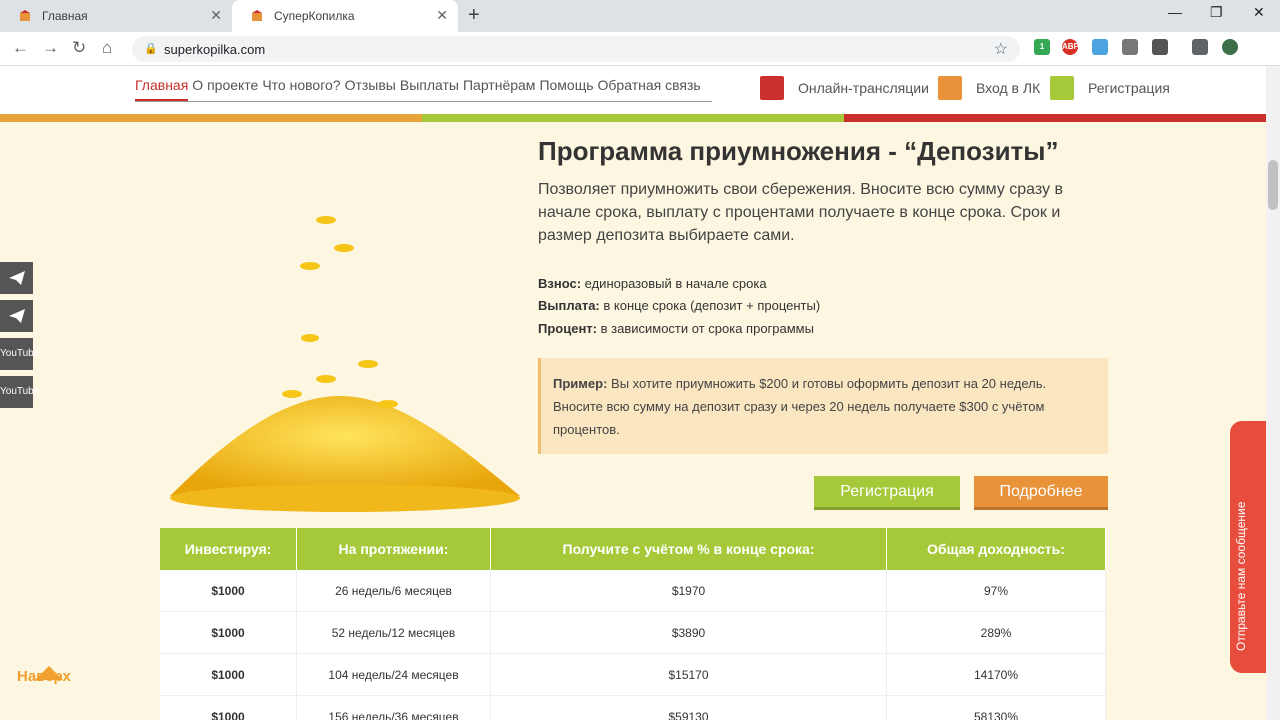 Image resolution: width=1280 pixels, height=720 pixels. What do you see at coordinates (863, 88) in the screenshot?
I see `live-streams-label: Онлайн-трансляции` at bounding box center [863, 88].